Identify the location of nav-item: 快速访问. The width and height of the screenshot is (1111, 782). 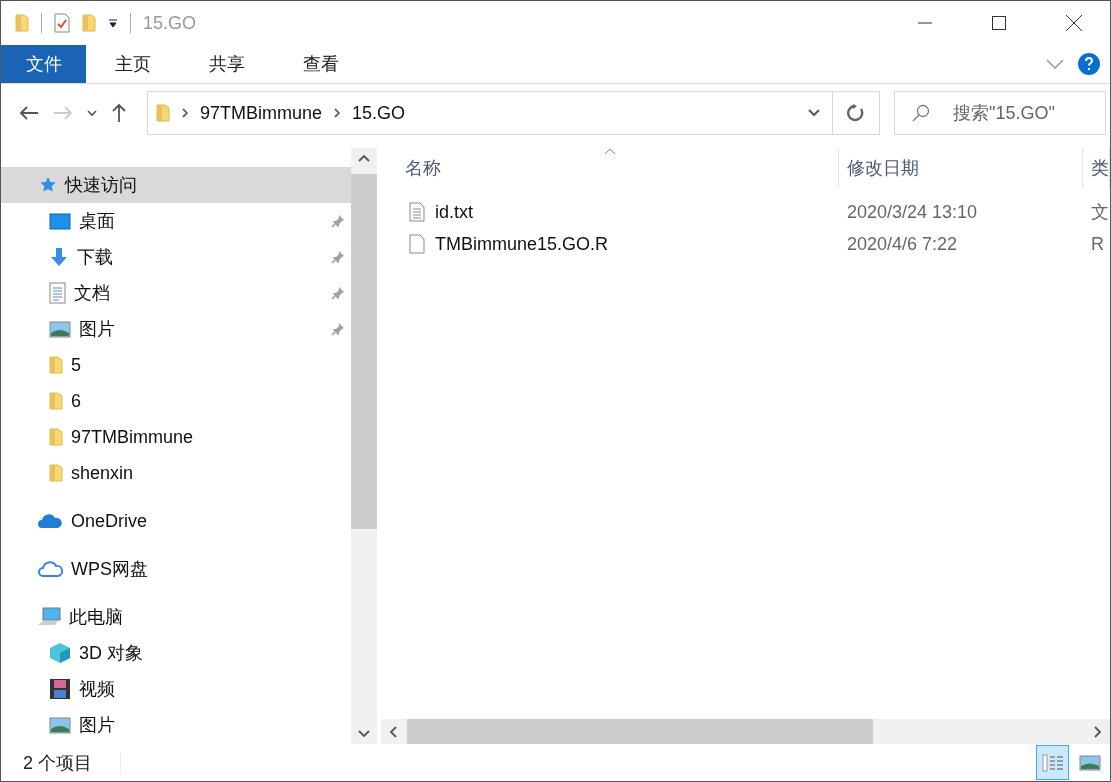
(176, 185).